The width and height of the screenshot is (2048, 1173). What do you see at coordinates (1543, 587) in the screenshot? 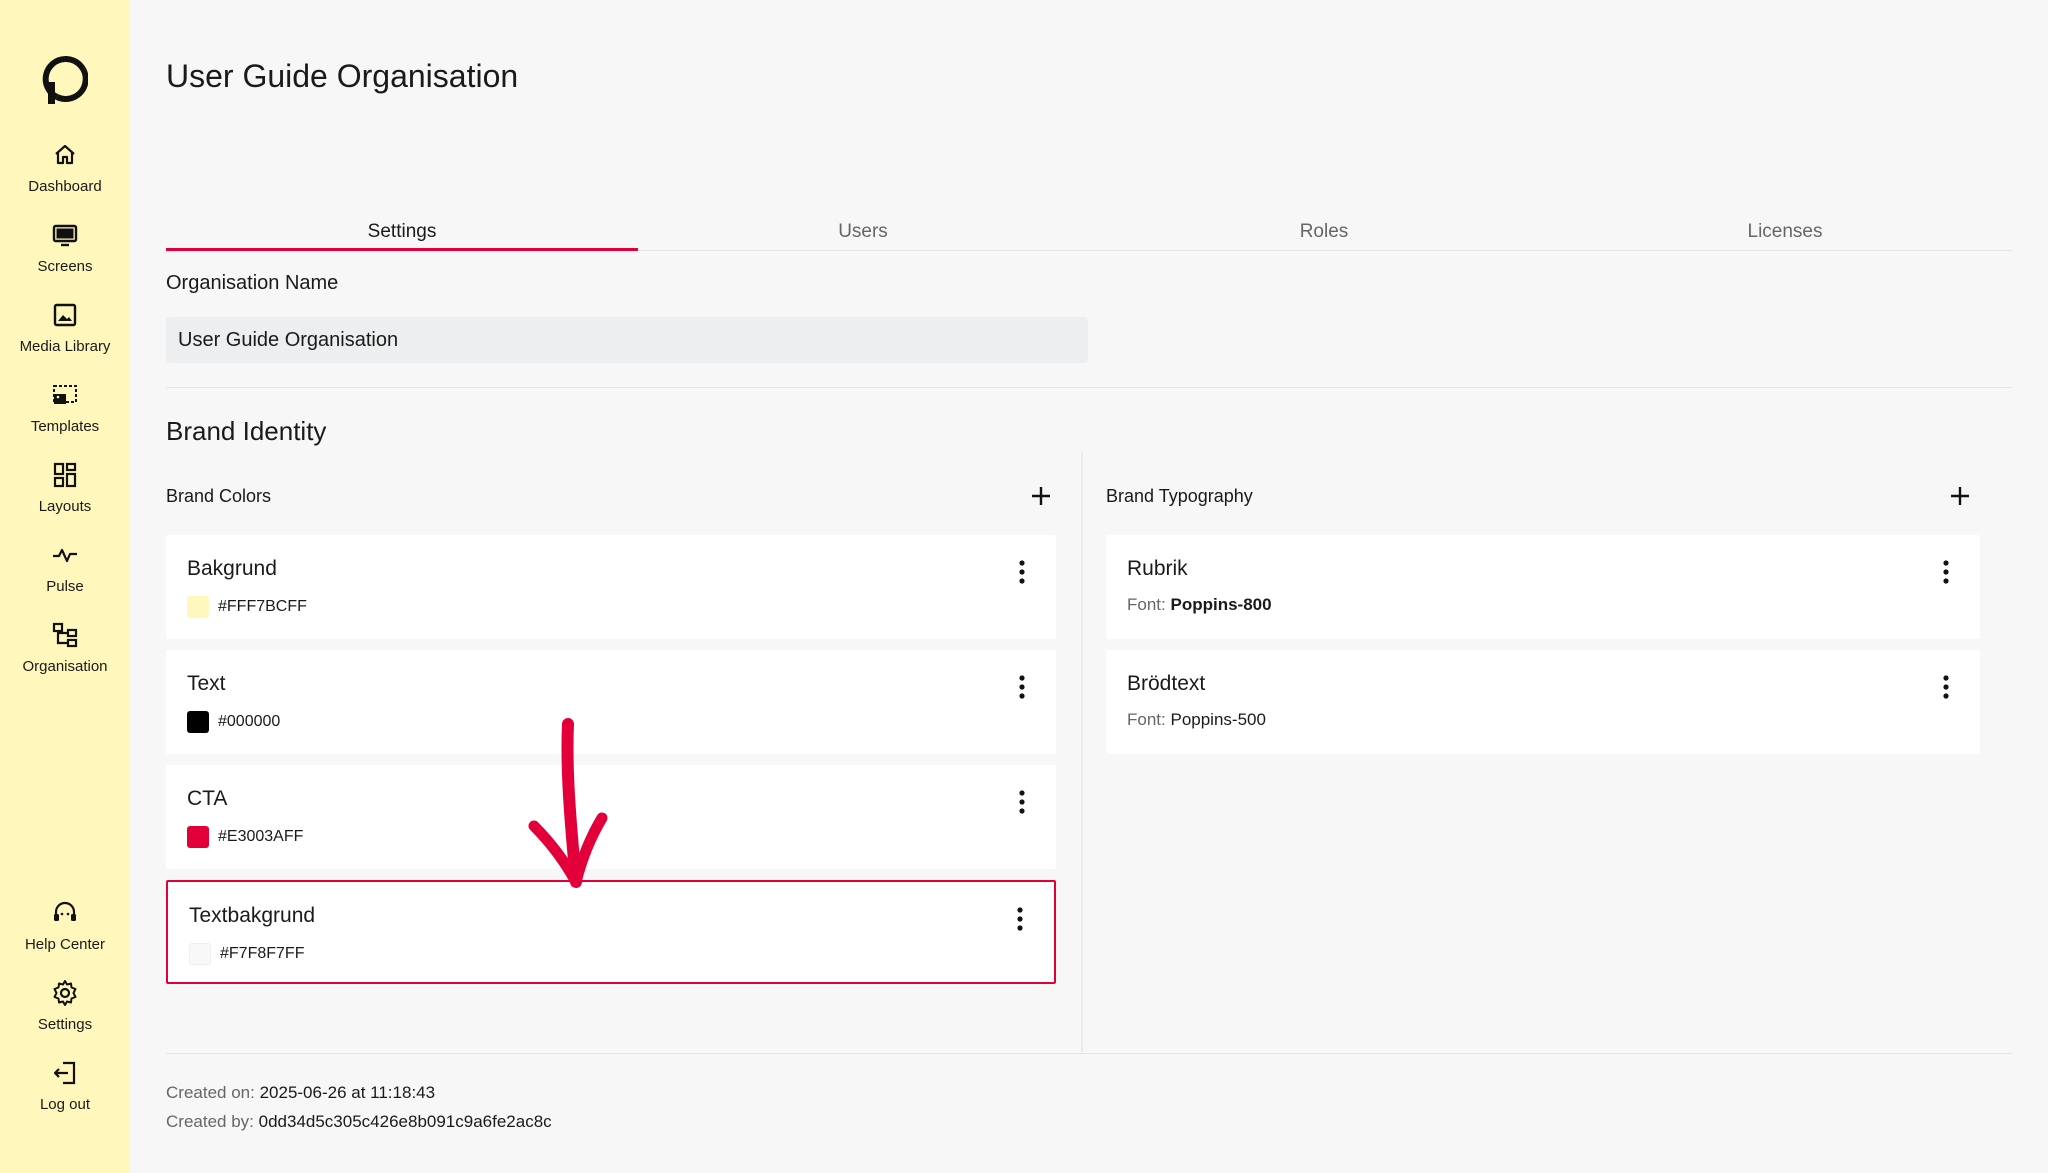
I see `brand-typography-card: Rubrik Font: Poppins-800` at bounding box center [1543, 587].